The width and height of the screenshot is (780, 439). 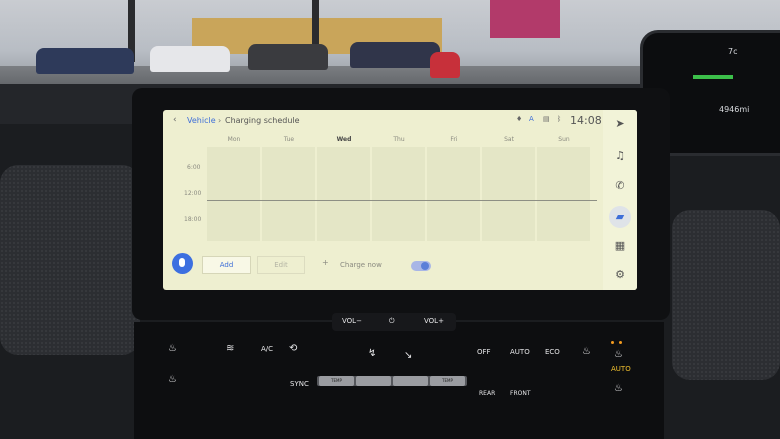 What do you see at coordinates (531, 119) in the screenshot?
I see `language-status-icon: A` at bounding box center [531, 119].